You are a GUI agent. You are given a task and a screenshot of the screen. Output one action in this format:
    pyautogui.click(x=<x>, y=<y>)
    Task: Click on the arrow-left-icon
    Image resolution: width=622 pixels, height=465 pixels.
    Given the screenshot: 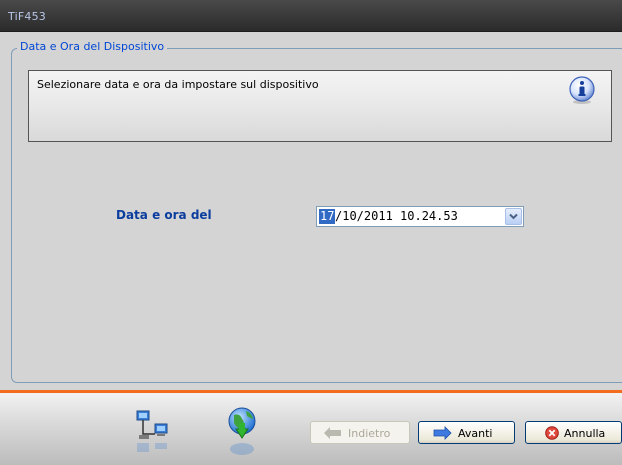 What is the action you would take?
    pyautogui.click(x=332, y=433)
    